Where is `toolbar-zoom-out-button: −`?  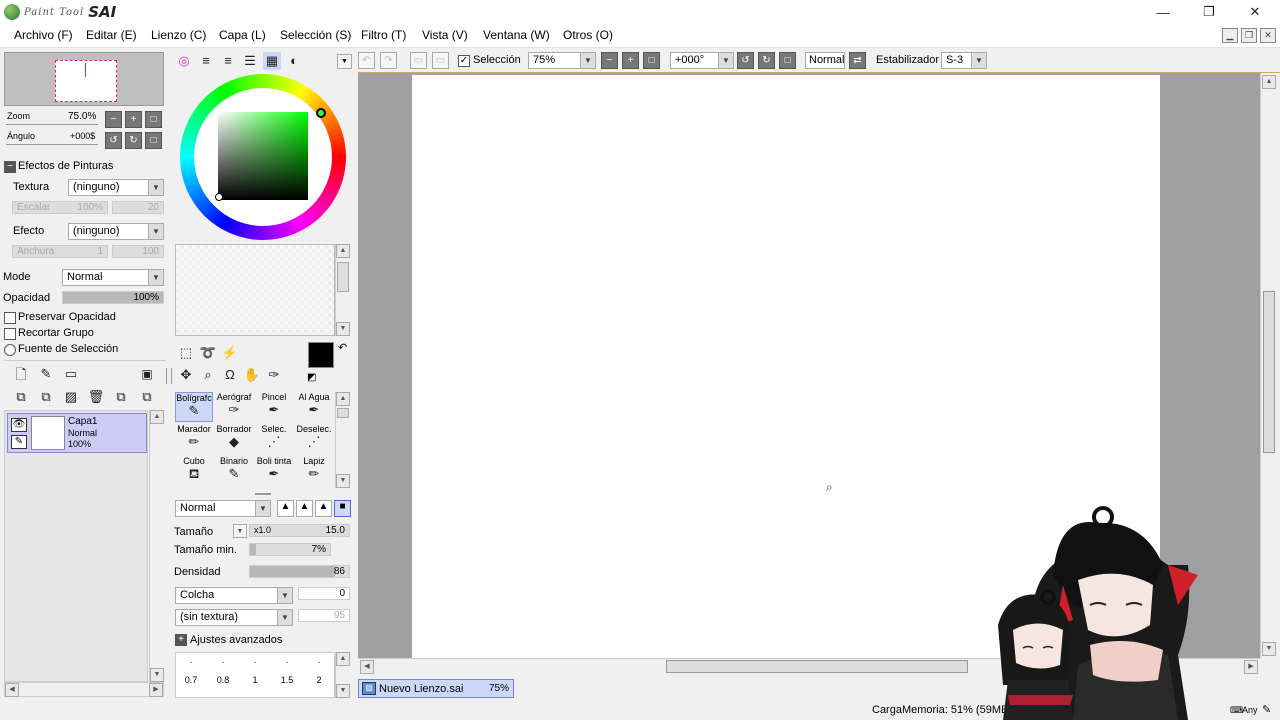 toolbar-zoom-out-button: − is located at coordinates (609, 60).